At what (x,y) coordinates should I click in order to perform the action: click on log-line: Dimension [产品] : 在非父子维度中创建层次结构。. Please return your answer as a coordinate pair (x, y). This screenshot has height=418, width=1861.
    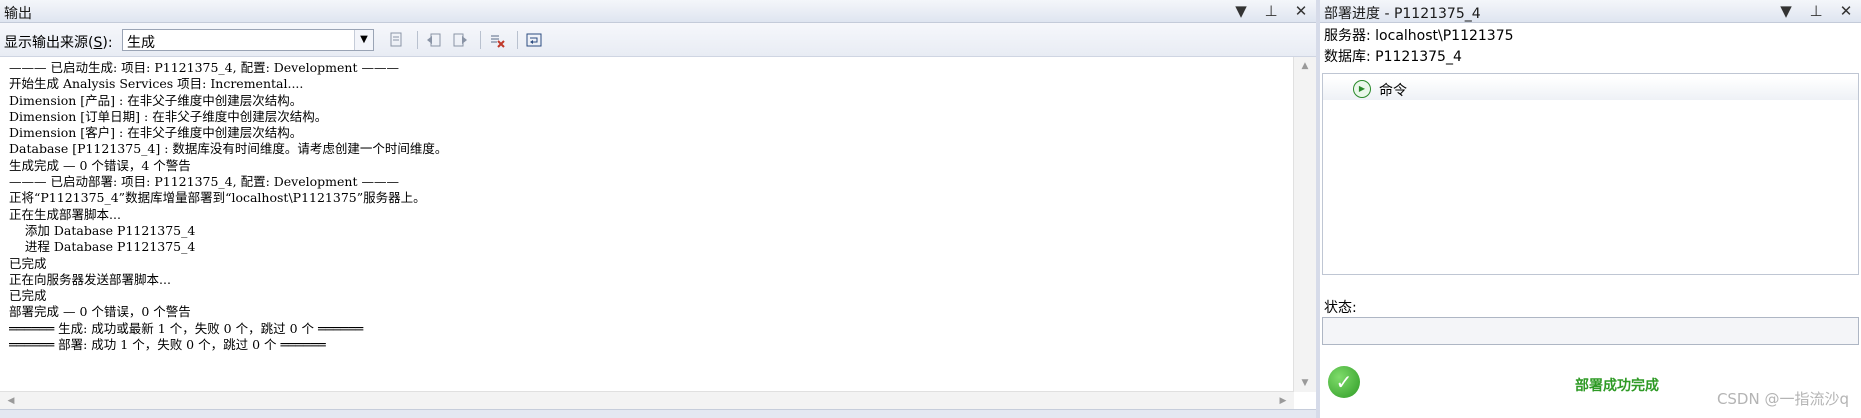
    Looking at the image, I should click on (156, 100).